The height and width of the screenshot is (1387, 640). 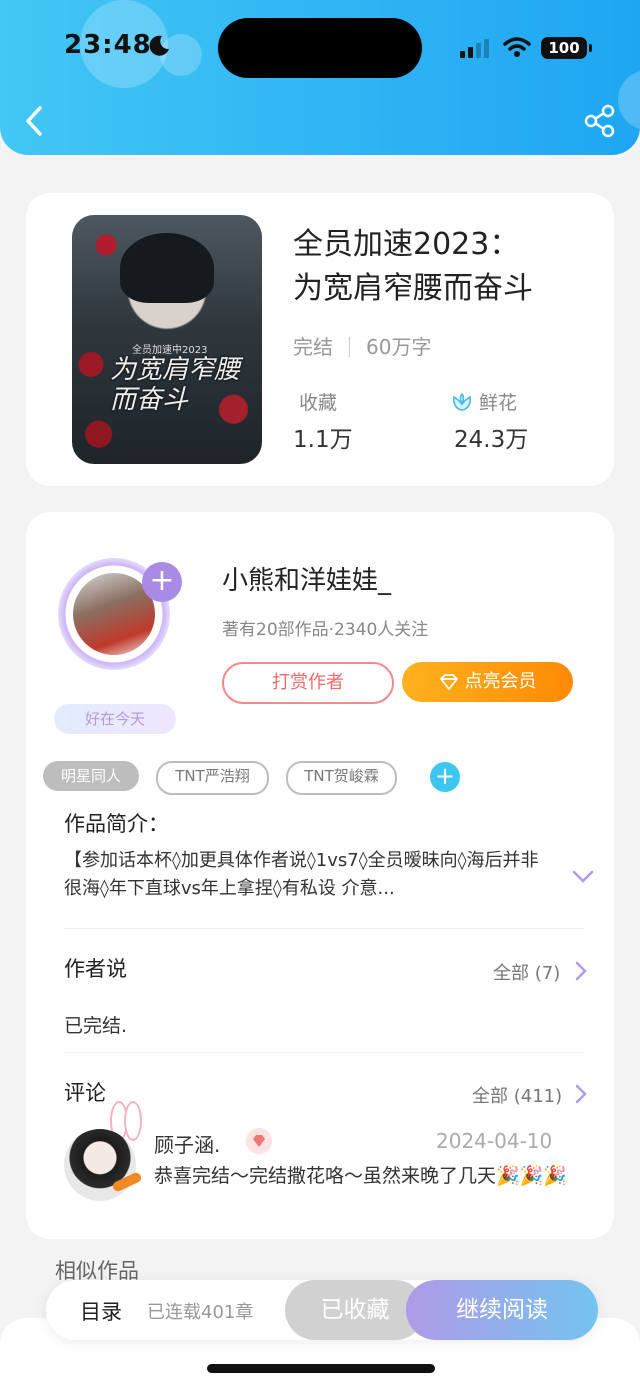 What do you see at coordinates (413, 267) in the screenshot?
I see `book-title: 全员加速2023： 为宽肩窄腰而奋斗` at bounding box center [413, 267].